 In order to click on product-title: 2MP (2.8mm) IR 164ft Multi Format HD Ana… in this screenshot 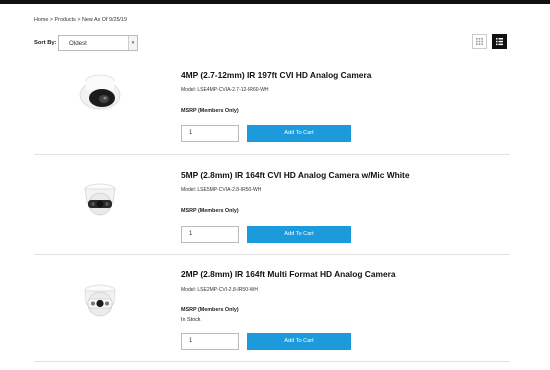, I will do `click(288, 274)`.